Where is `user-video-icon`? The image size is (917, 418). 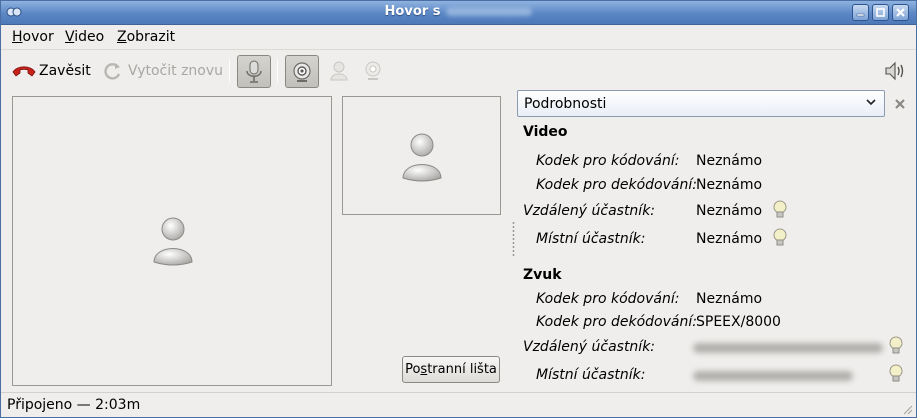
user-video-icon is located at coordinates (339, 70).